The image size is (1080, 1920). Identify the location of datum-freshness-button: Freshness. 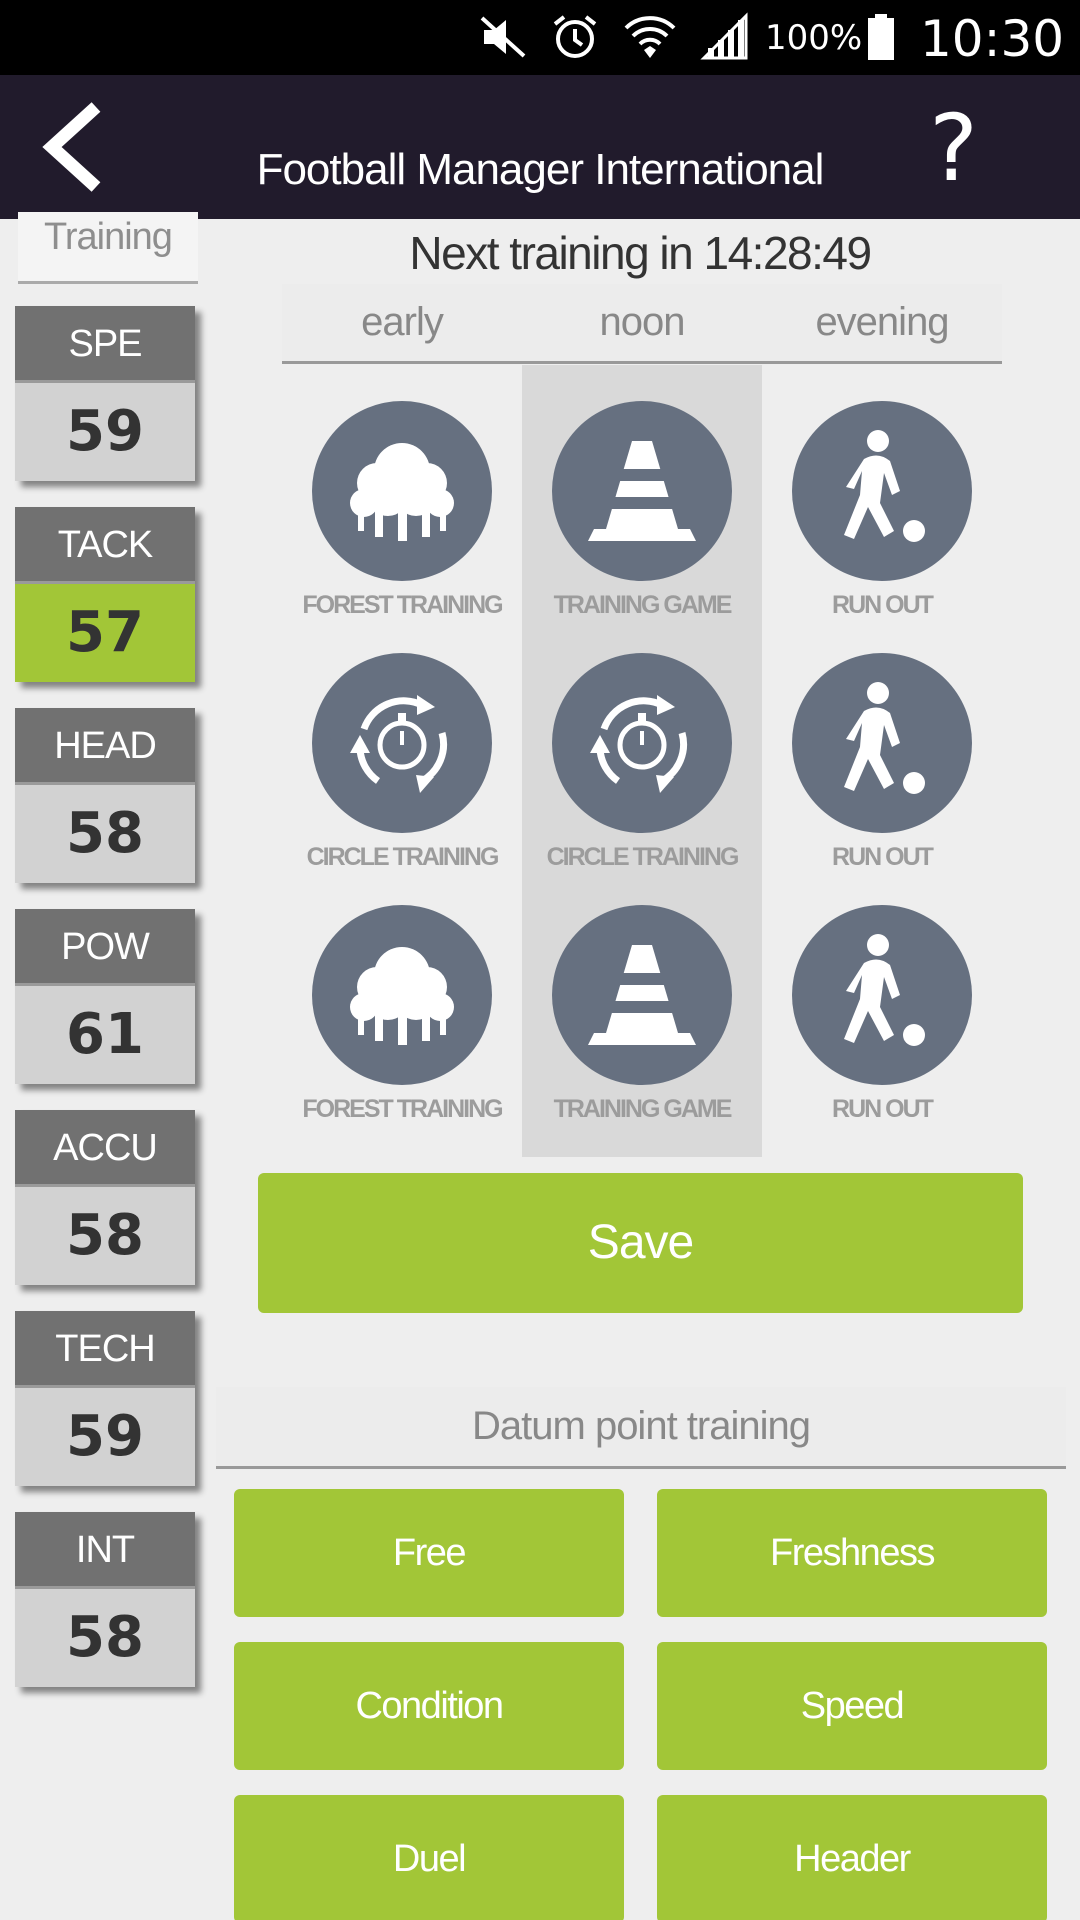
(852, 1553).